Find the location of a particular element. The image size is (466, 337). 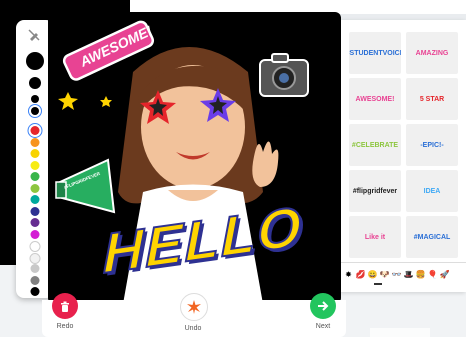

undo-button is located at coordinates (194, 307).